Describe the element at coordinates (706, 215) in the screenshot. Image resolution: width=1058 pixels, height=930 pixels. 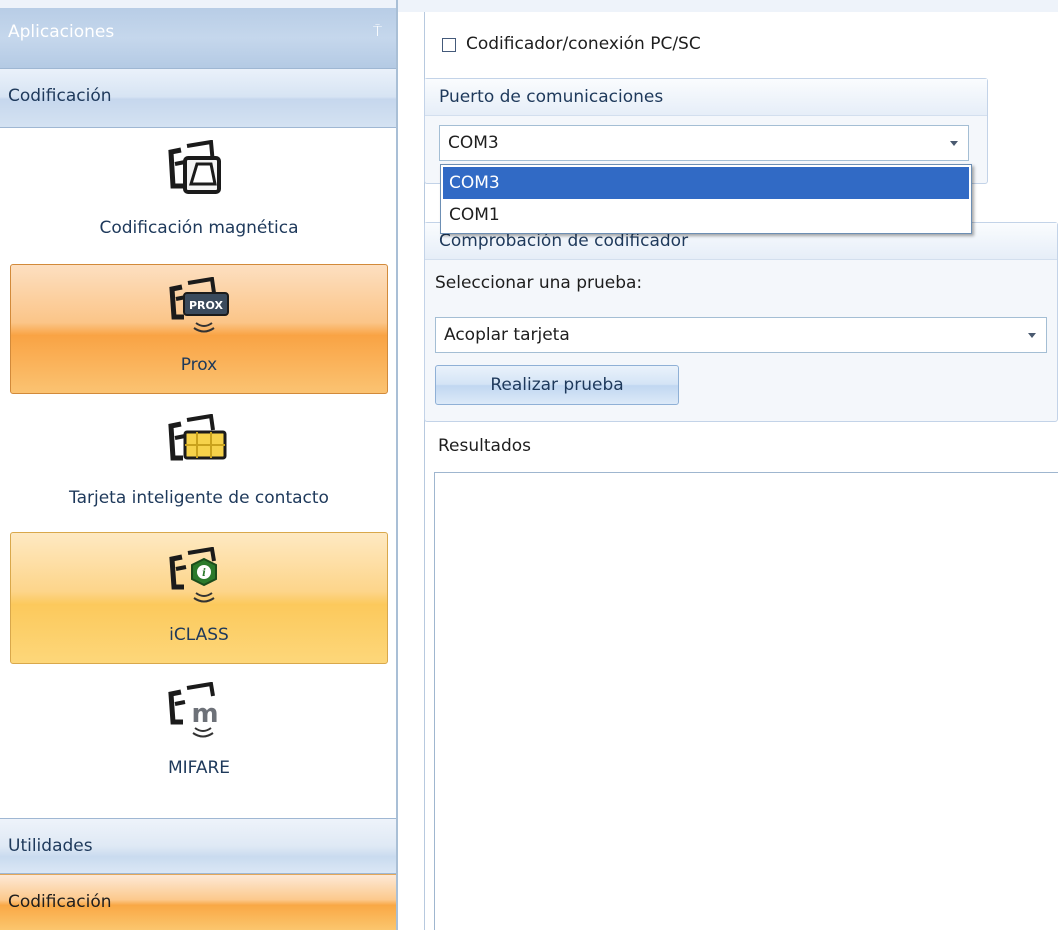
I see `dropdown-option-com1: COM1` at that location.